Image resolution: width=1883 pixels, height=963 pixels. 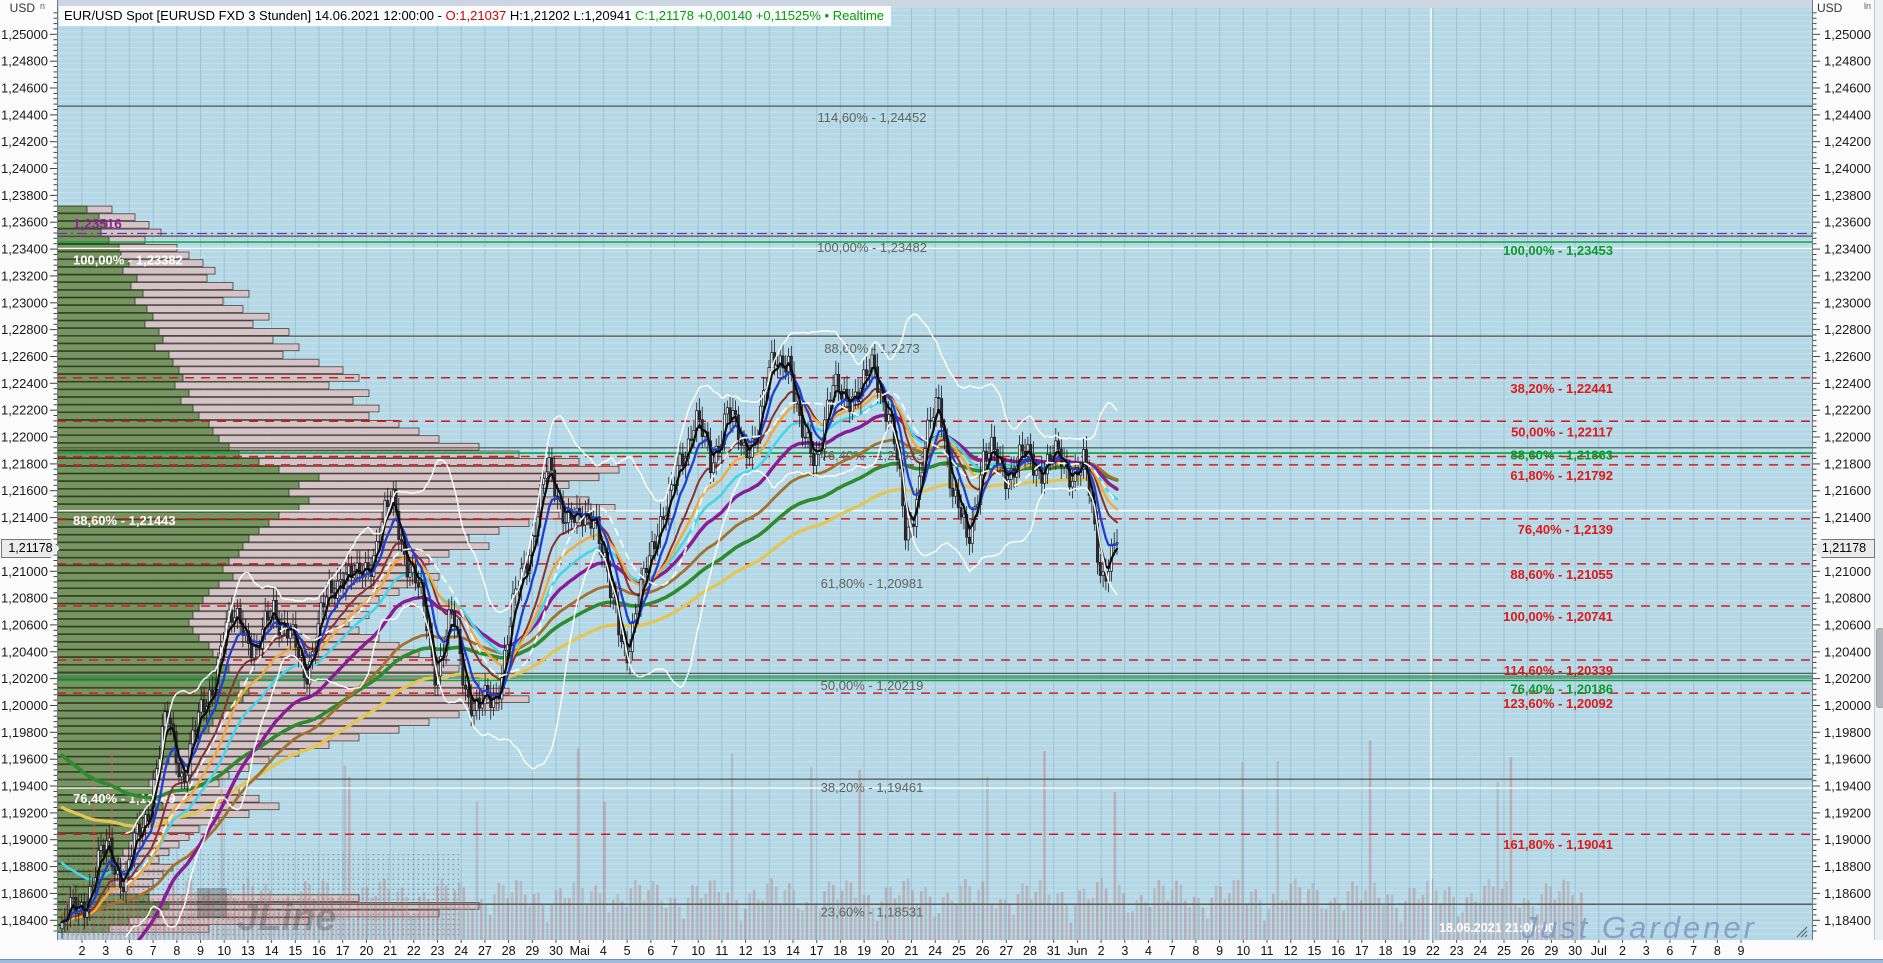 What do you see at coordinates (24, 893) in the screenshot?
I see `svg-text: 1,18600` at bounding box center [24, 893].